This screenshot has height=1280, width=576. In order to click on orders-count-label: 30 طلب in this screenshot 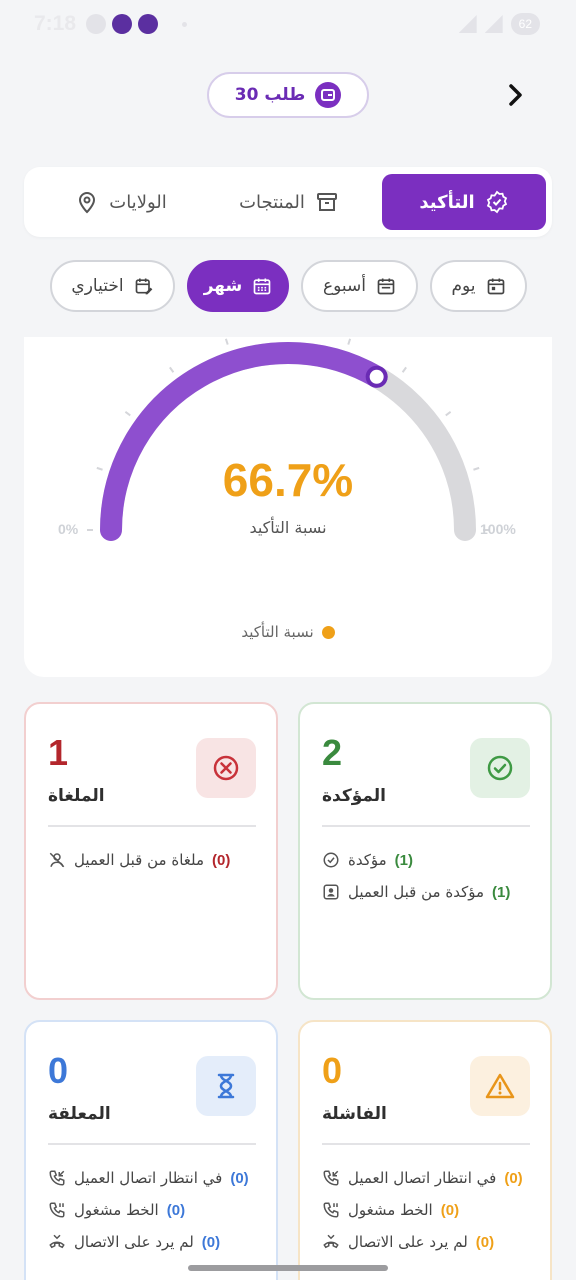, I will do `click(270, 95)`.